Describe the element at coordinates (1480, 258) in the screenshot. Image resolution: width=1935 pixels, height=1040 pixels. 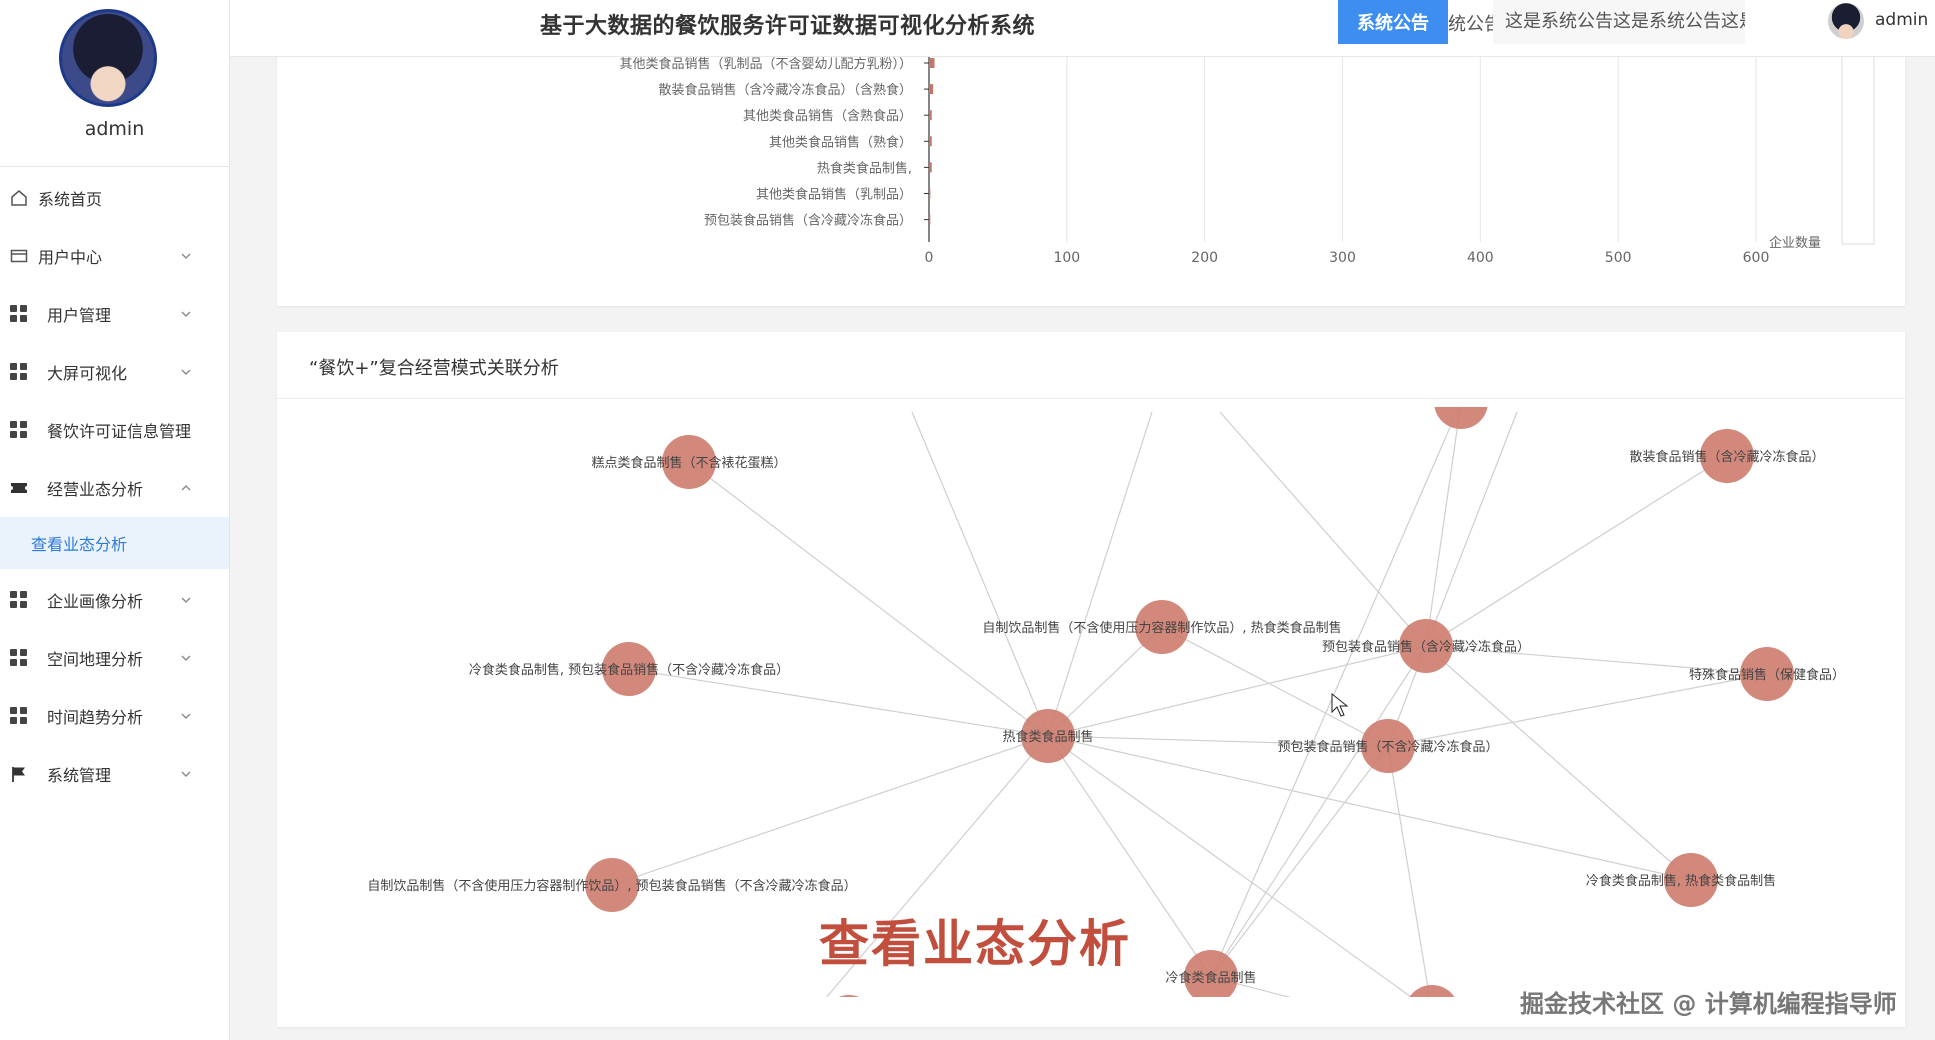
I see `x-tick-label: 400` at that location.